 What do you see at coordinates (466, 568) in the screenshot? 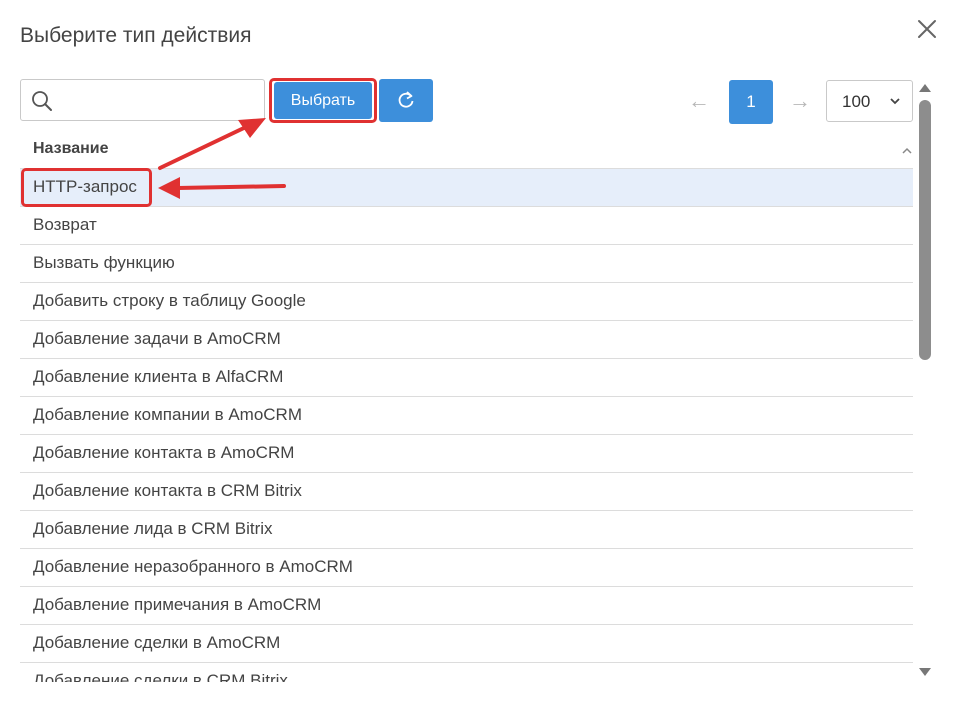
I see `table-row: Добавление неразобранного в AmoCRM` at bounding box center [466, 568].